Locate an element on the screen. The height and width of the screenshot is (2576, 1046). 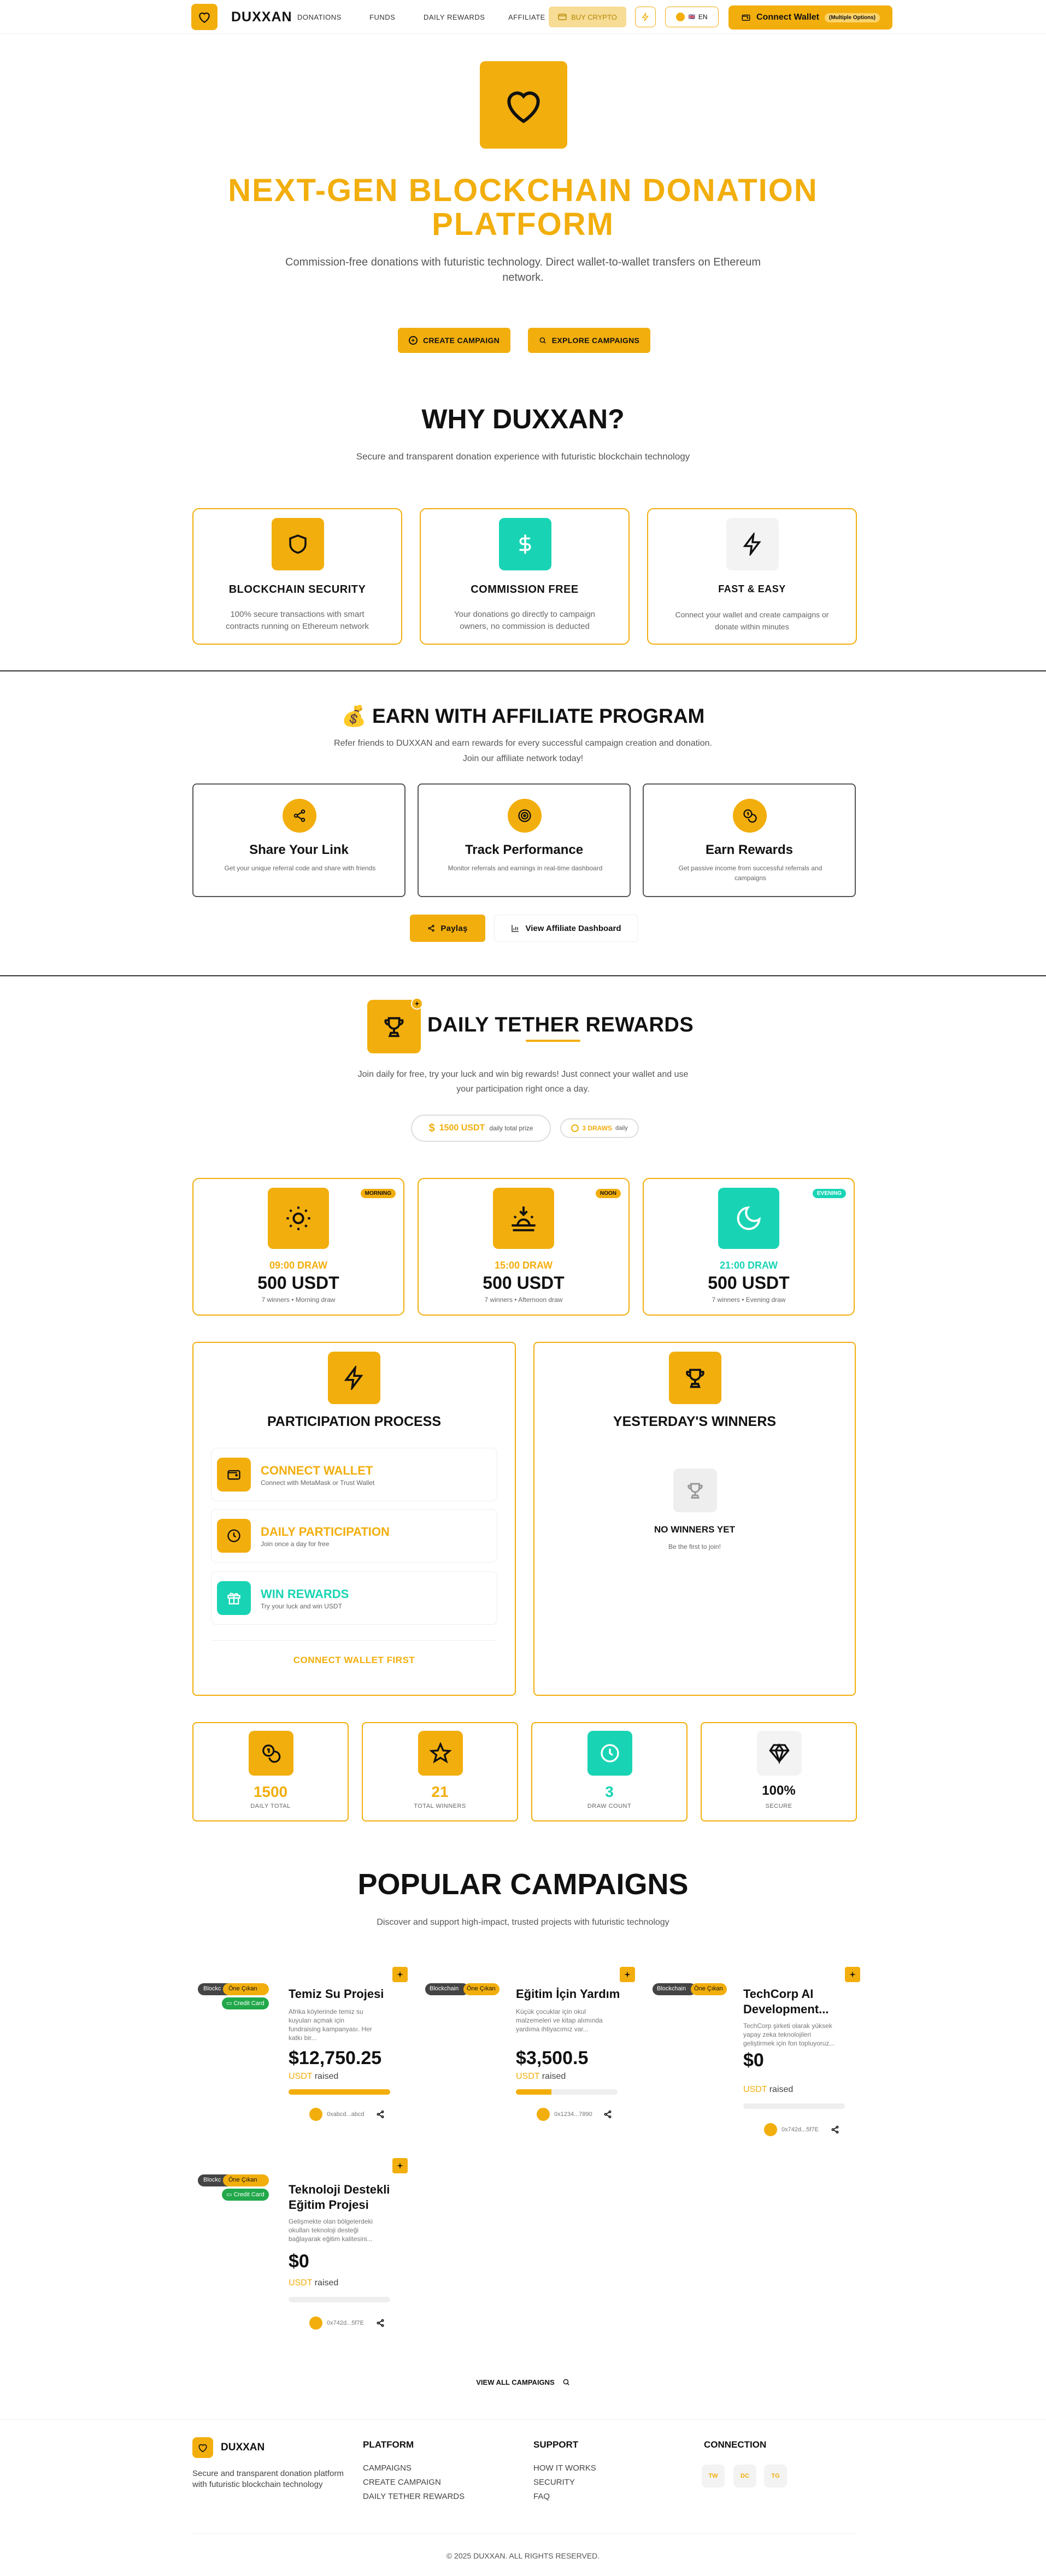
footer-link-campaigns: CAMPAIGNS is located at coordinates (387, 2468).